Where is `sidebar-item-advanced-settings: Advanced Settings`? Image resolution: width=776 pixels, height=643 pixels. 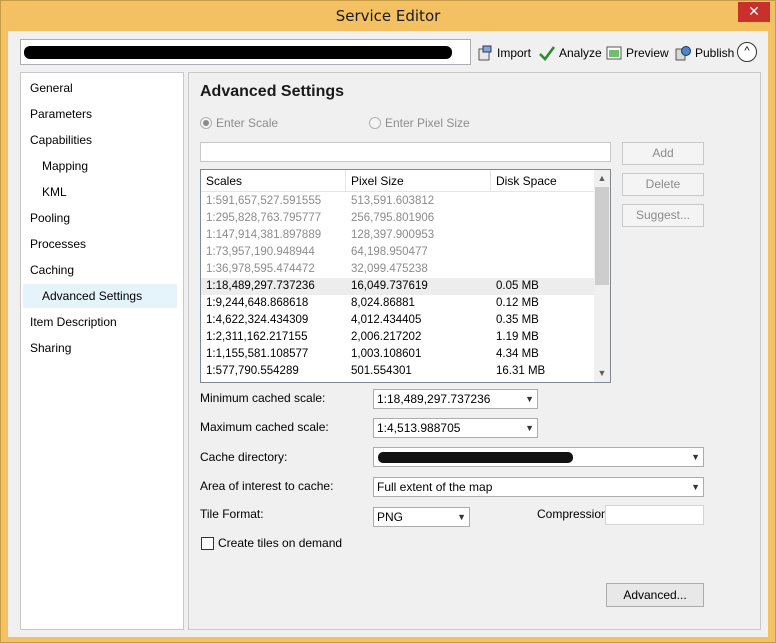
sidebar-item-advanced-settings: Advanced Settings is located at coordinates (100, 296).